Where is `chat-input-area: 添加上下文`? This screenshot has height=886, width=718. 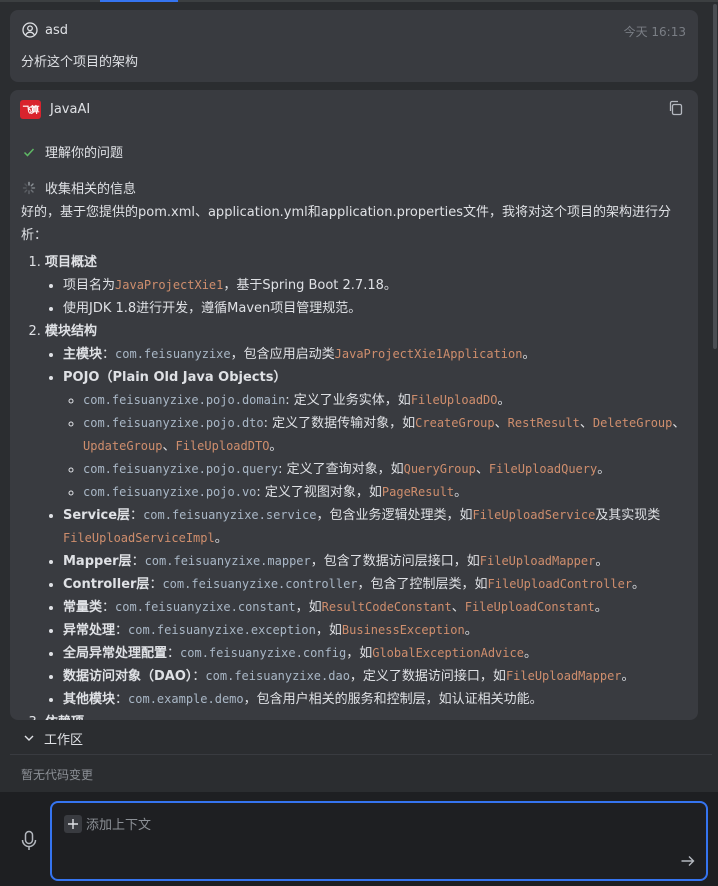 chat-input-area: 添加上下文 is located at coordinates (359, 839).